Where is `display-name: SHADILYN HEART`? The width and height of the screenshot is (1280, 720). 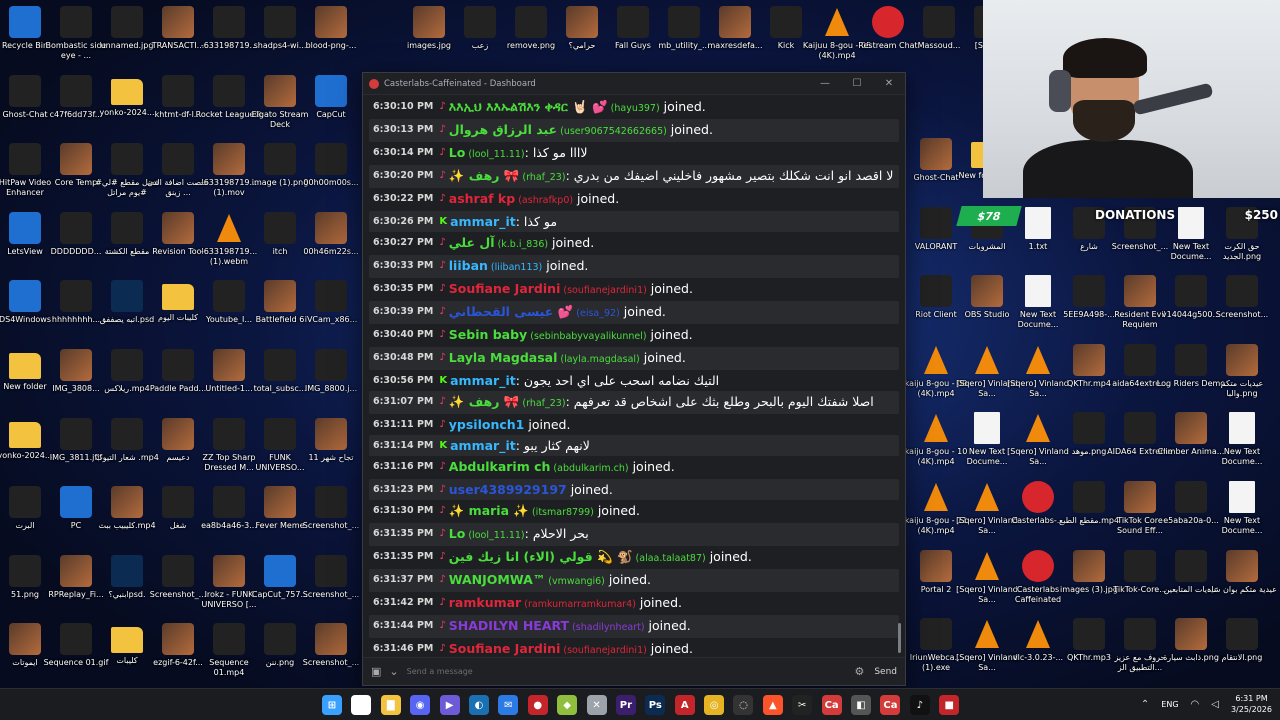
display-name: SHADILYN HEART is located at coordinates (509, 625).